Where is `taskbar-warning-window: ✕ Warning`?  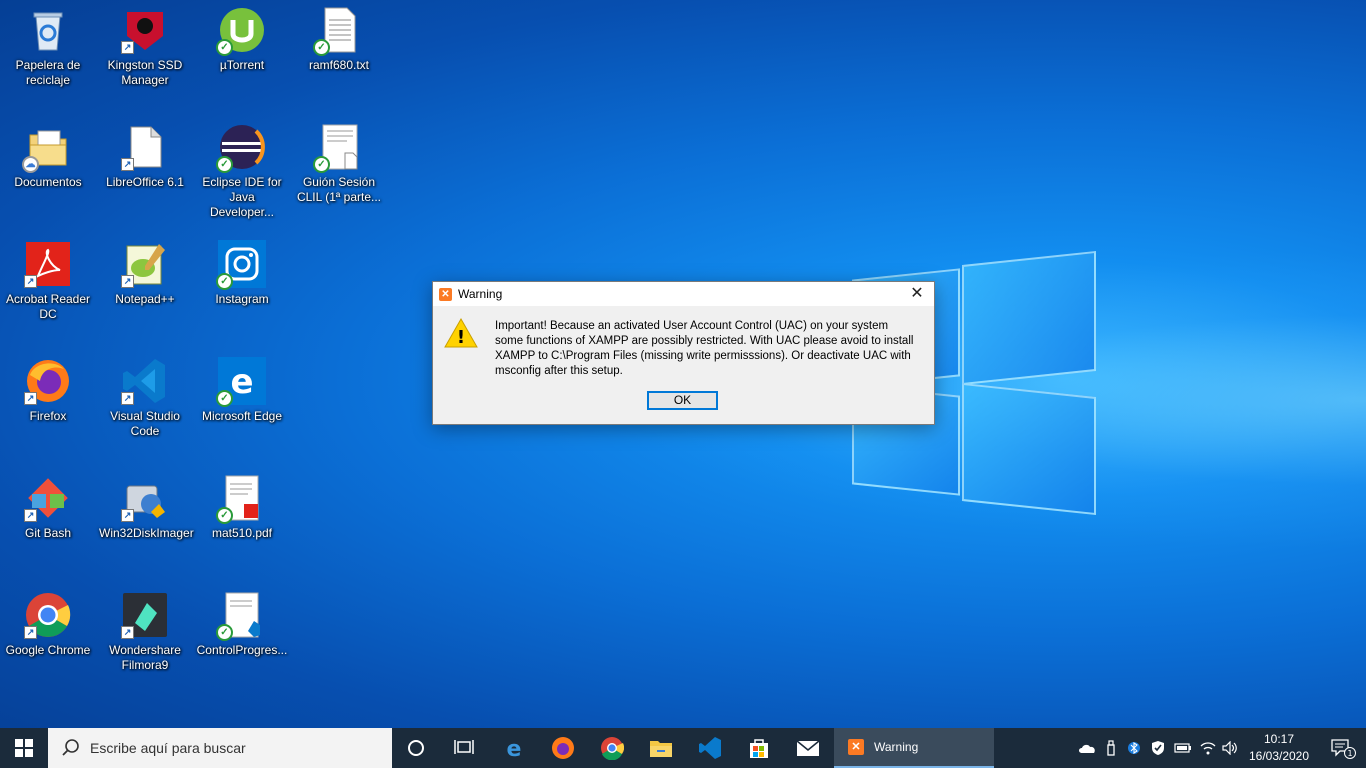 taskbar-warning-window: ✕ Warning is located at coordinates (914, 748).